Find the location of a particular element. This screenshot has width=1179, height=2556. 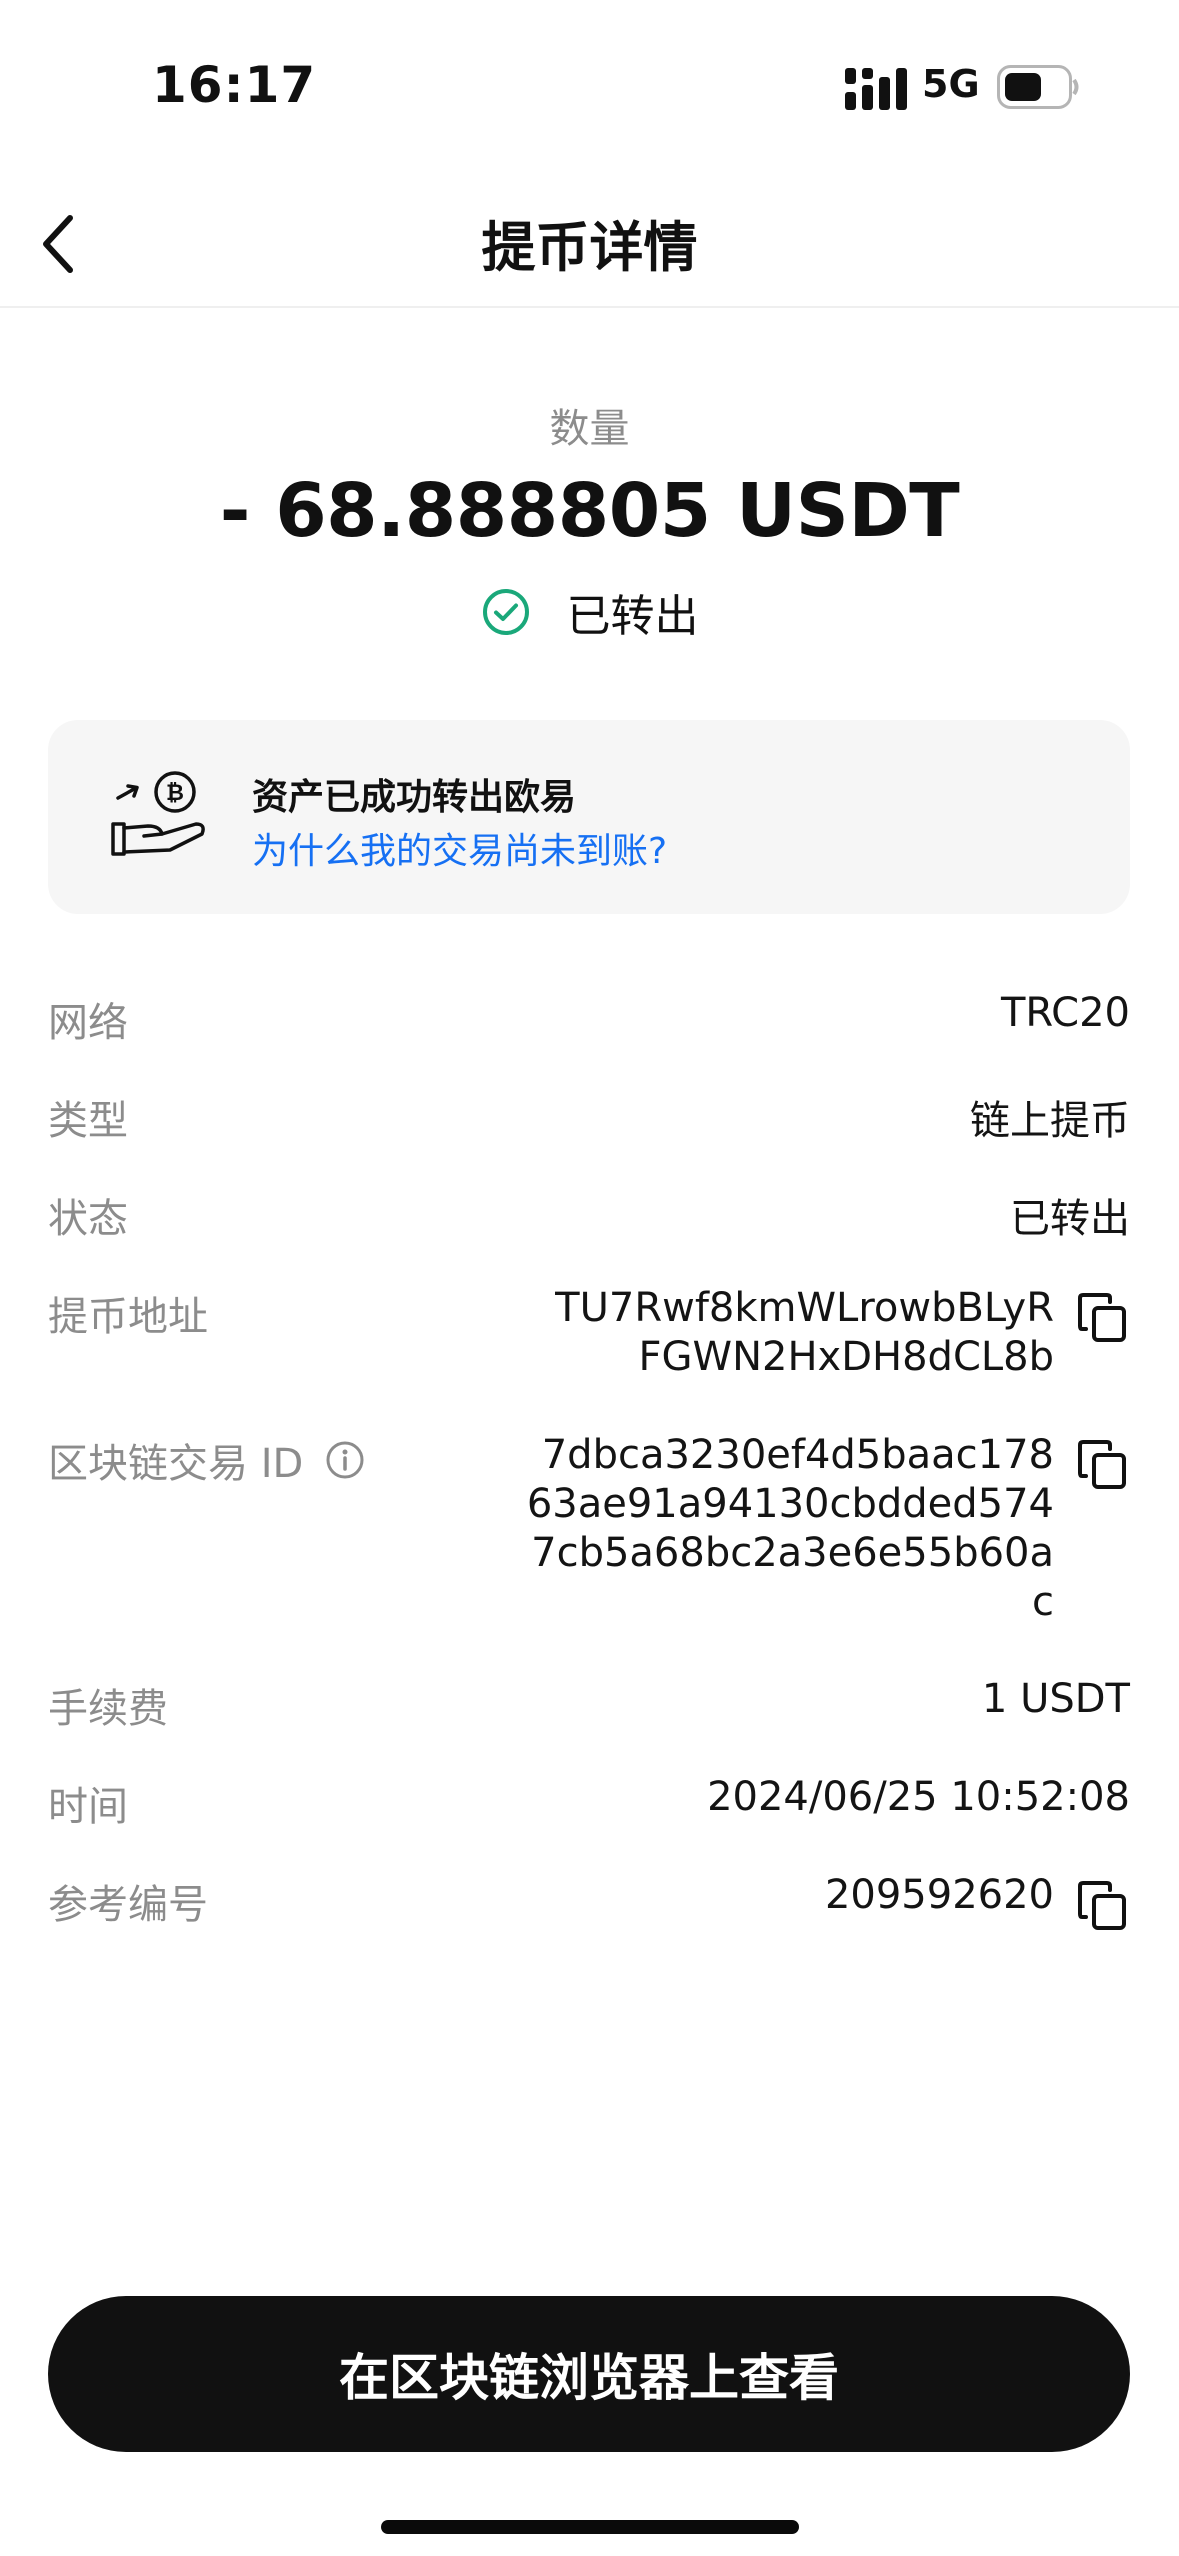

txid-line: c is located at coordinates (1043, 1602).